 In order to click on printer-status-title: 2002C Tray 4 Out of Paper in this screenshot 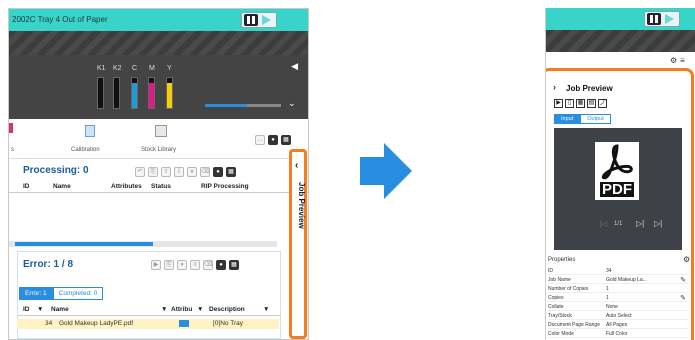, I will do `click(60, 19)`.